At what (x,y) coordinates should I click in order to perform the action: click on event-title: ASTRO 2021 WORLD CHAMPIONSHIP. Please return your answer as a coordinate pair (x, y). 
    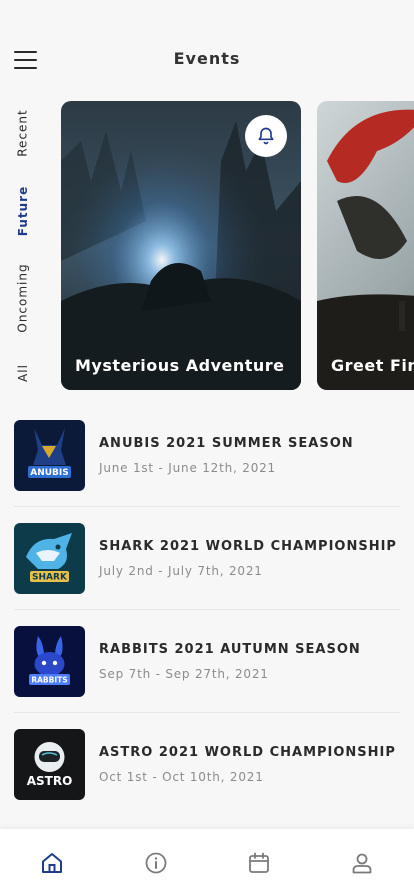
    Looking at the image, I should click on (247, 752).